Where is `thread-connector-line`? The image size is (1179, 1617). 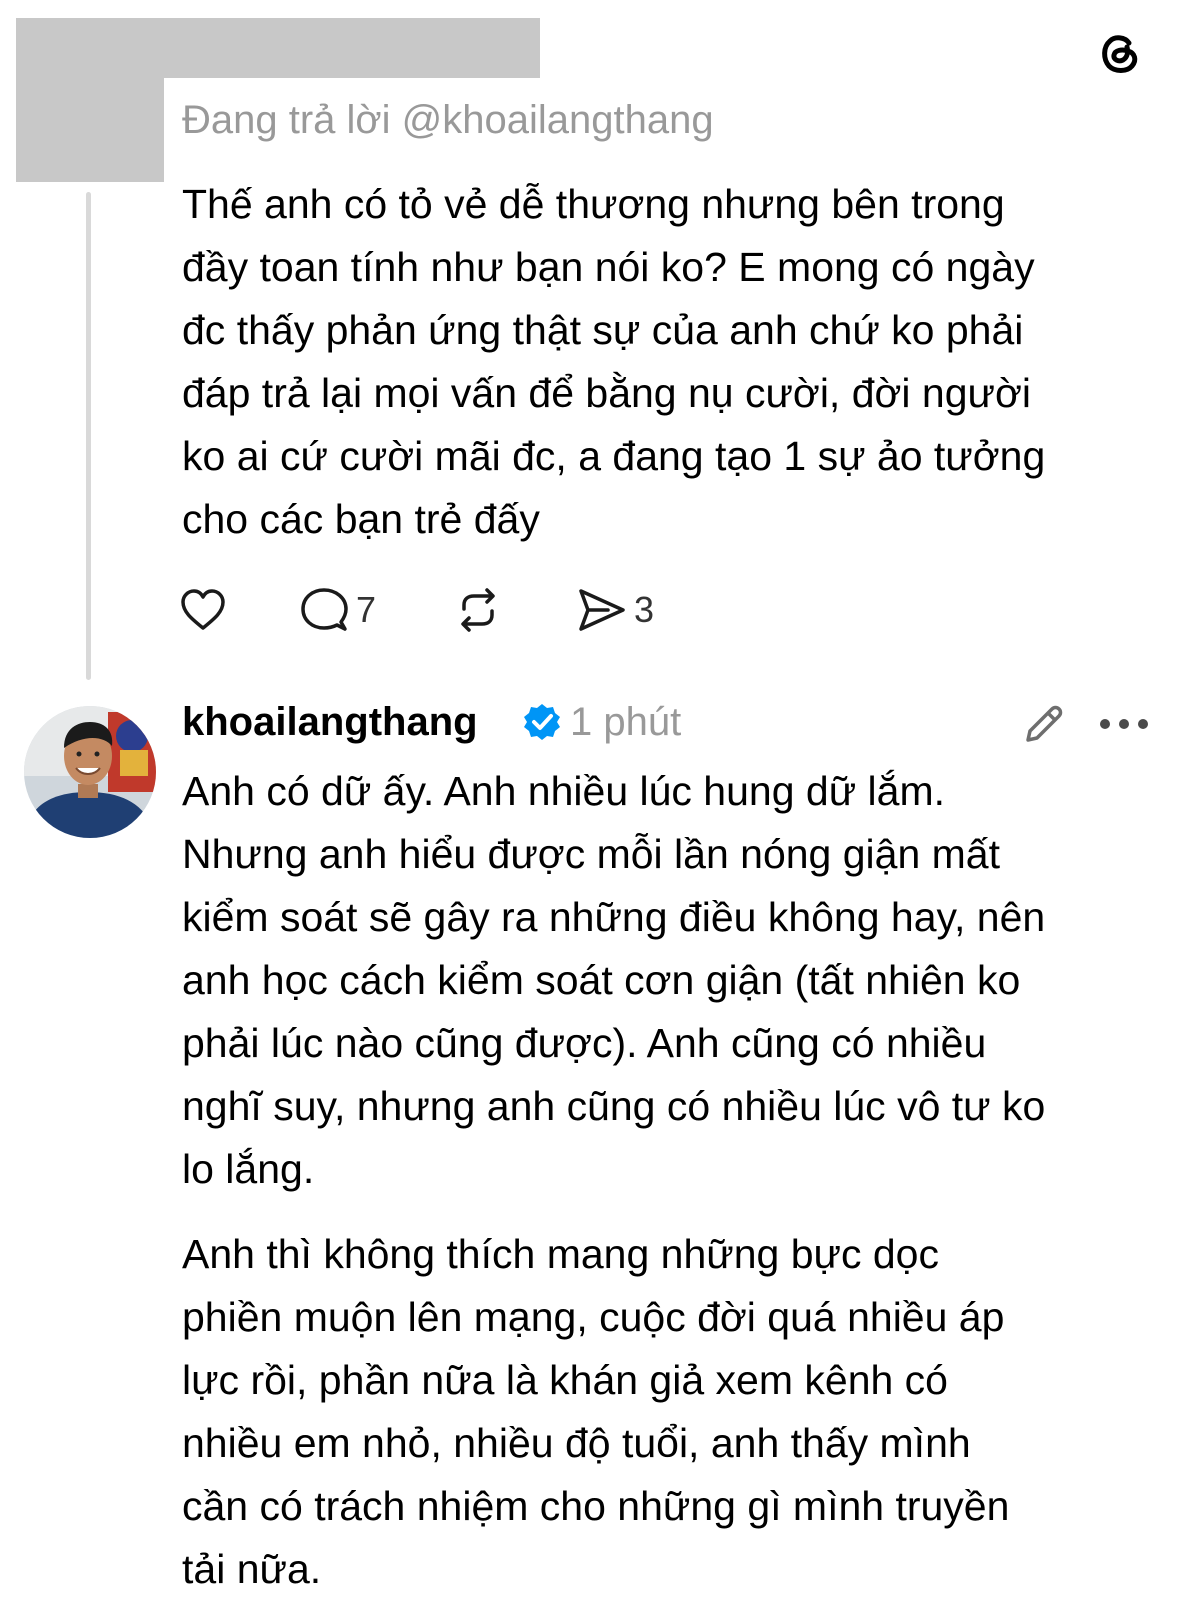
thread-connector-line is located at coordinates (88, 436).